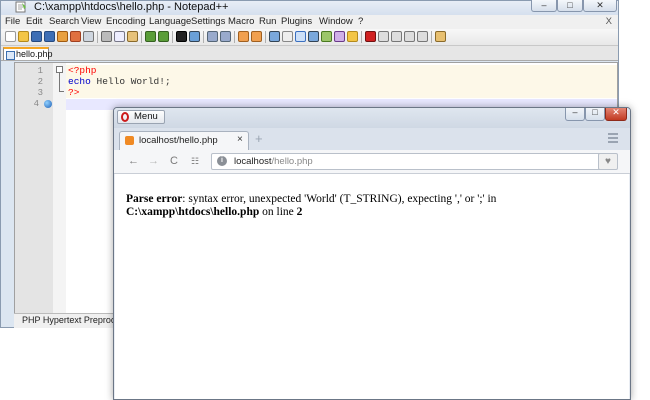 This screenshot has width=650, height=400. I want to click on url-host: localhost, so click(253, 161).